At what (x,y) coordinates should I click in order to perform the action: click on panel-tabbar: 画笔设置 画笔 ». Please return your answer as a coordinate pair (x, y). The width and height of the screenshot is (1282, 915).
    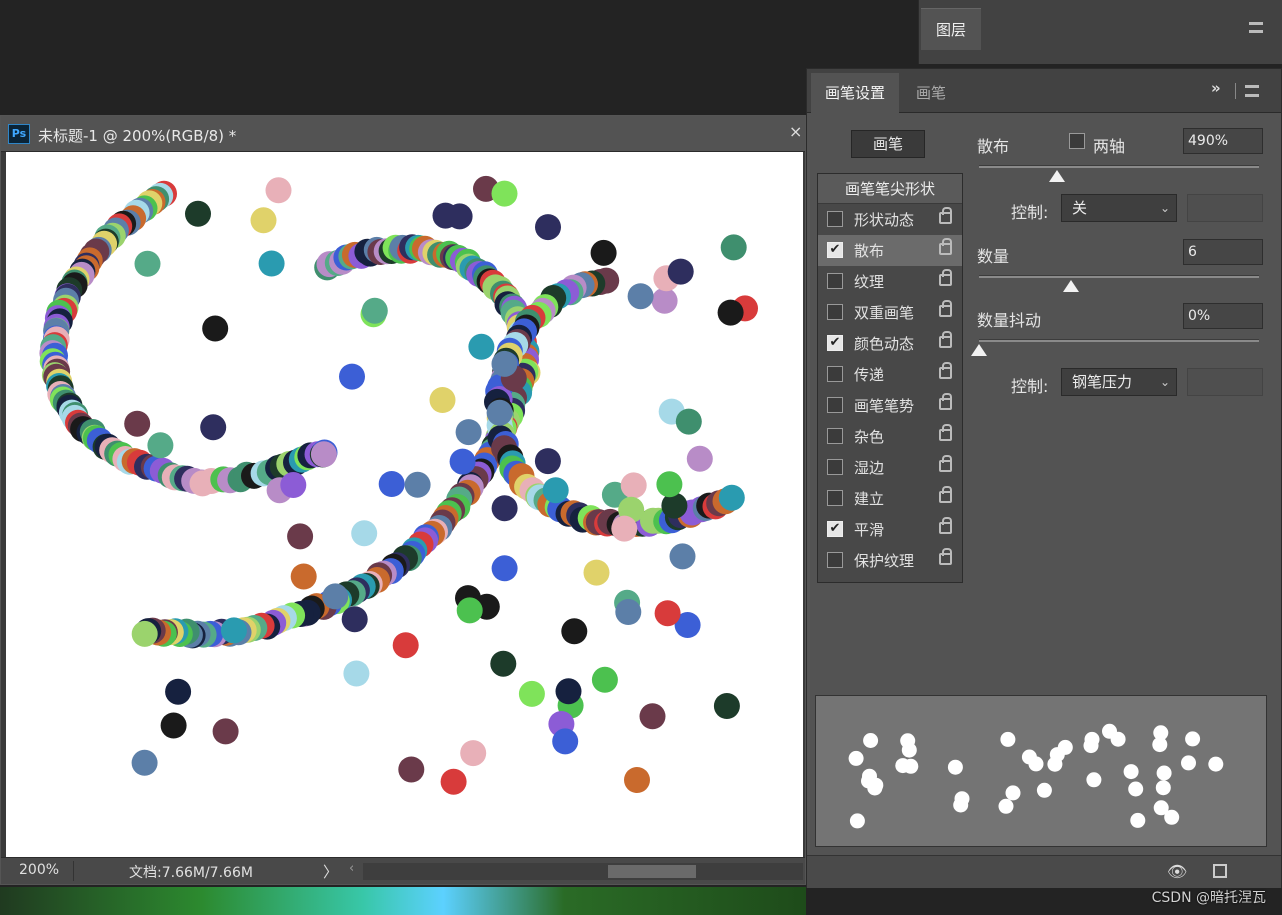
    Looking at the image, I should click on (1044, 91).